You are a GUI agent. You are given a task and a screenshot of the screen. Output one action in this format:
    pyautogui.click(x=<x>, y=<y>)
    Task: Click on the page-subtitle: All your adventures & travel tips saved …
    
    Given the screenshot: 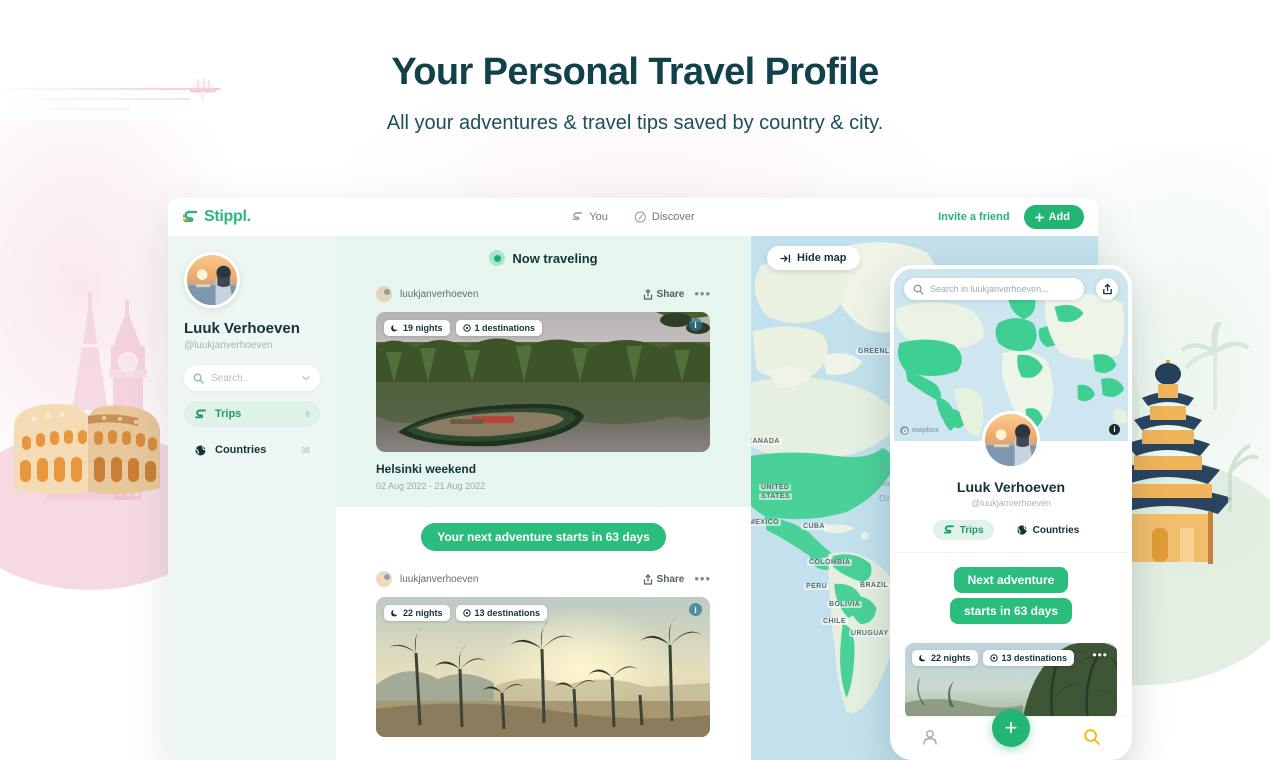 What is the action you would take?
    pyautogui.click(x=635, y=122)
    